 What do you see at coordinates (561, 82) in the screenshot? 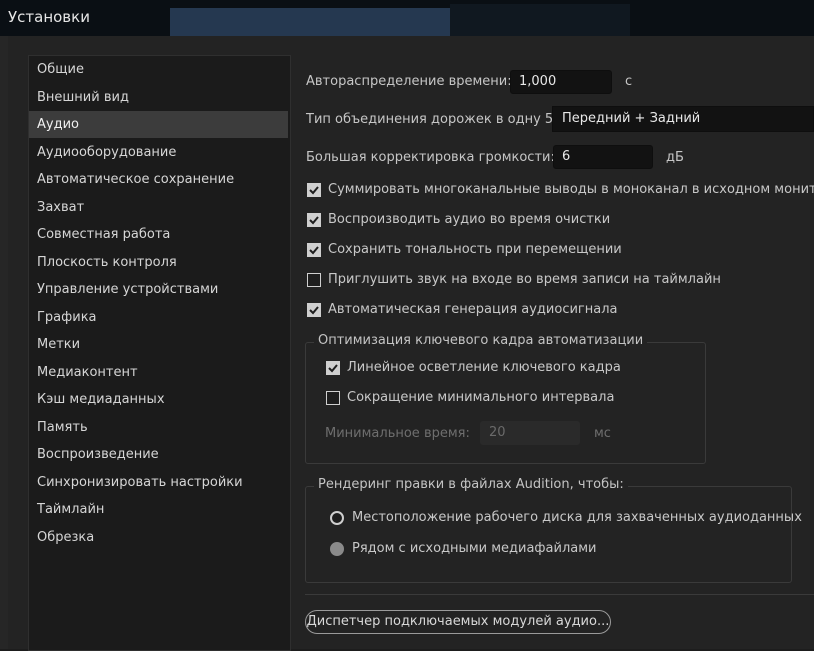
I see `auto-time-input: 1,000` at bounding box center [561, 82].